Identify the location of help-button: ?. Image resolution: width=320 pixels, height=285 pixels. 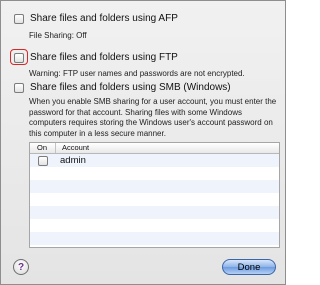
(21, 267).